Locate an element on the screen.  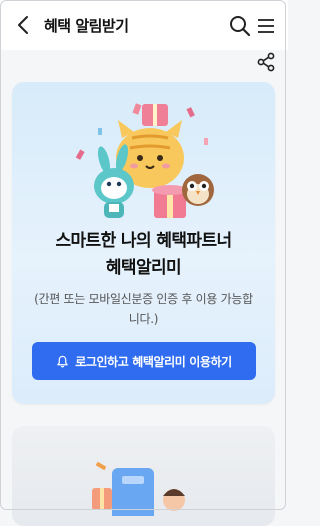
promo-headline: 스마트한 나의 혜택파트너 혜택알리미 is located at coordinates (143, 255).